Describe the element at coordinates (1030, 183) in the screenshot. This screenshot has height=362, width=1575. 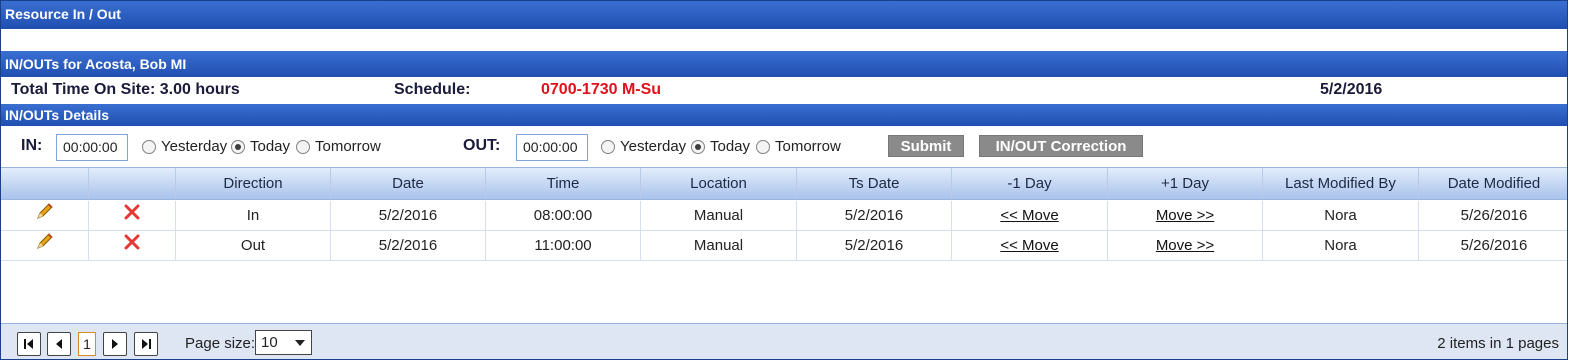
I see `column-header-minus-day: -1 Day` at that location.